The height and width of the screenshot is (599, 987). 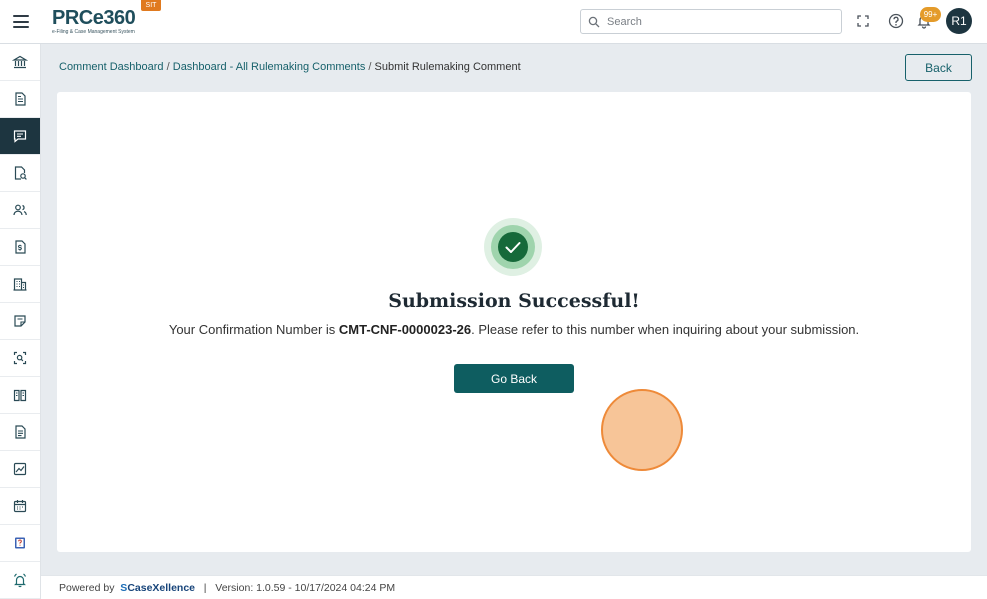 I want to click on breadcrumb-all-rulemaking-comments: Dashboard - All Rulemaking Comments, so click(x=269, y=67).